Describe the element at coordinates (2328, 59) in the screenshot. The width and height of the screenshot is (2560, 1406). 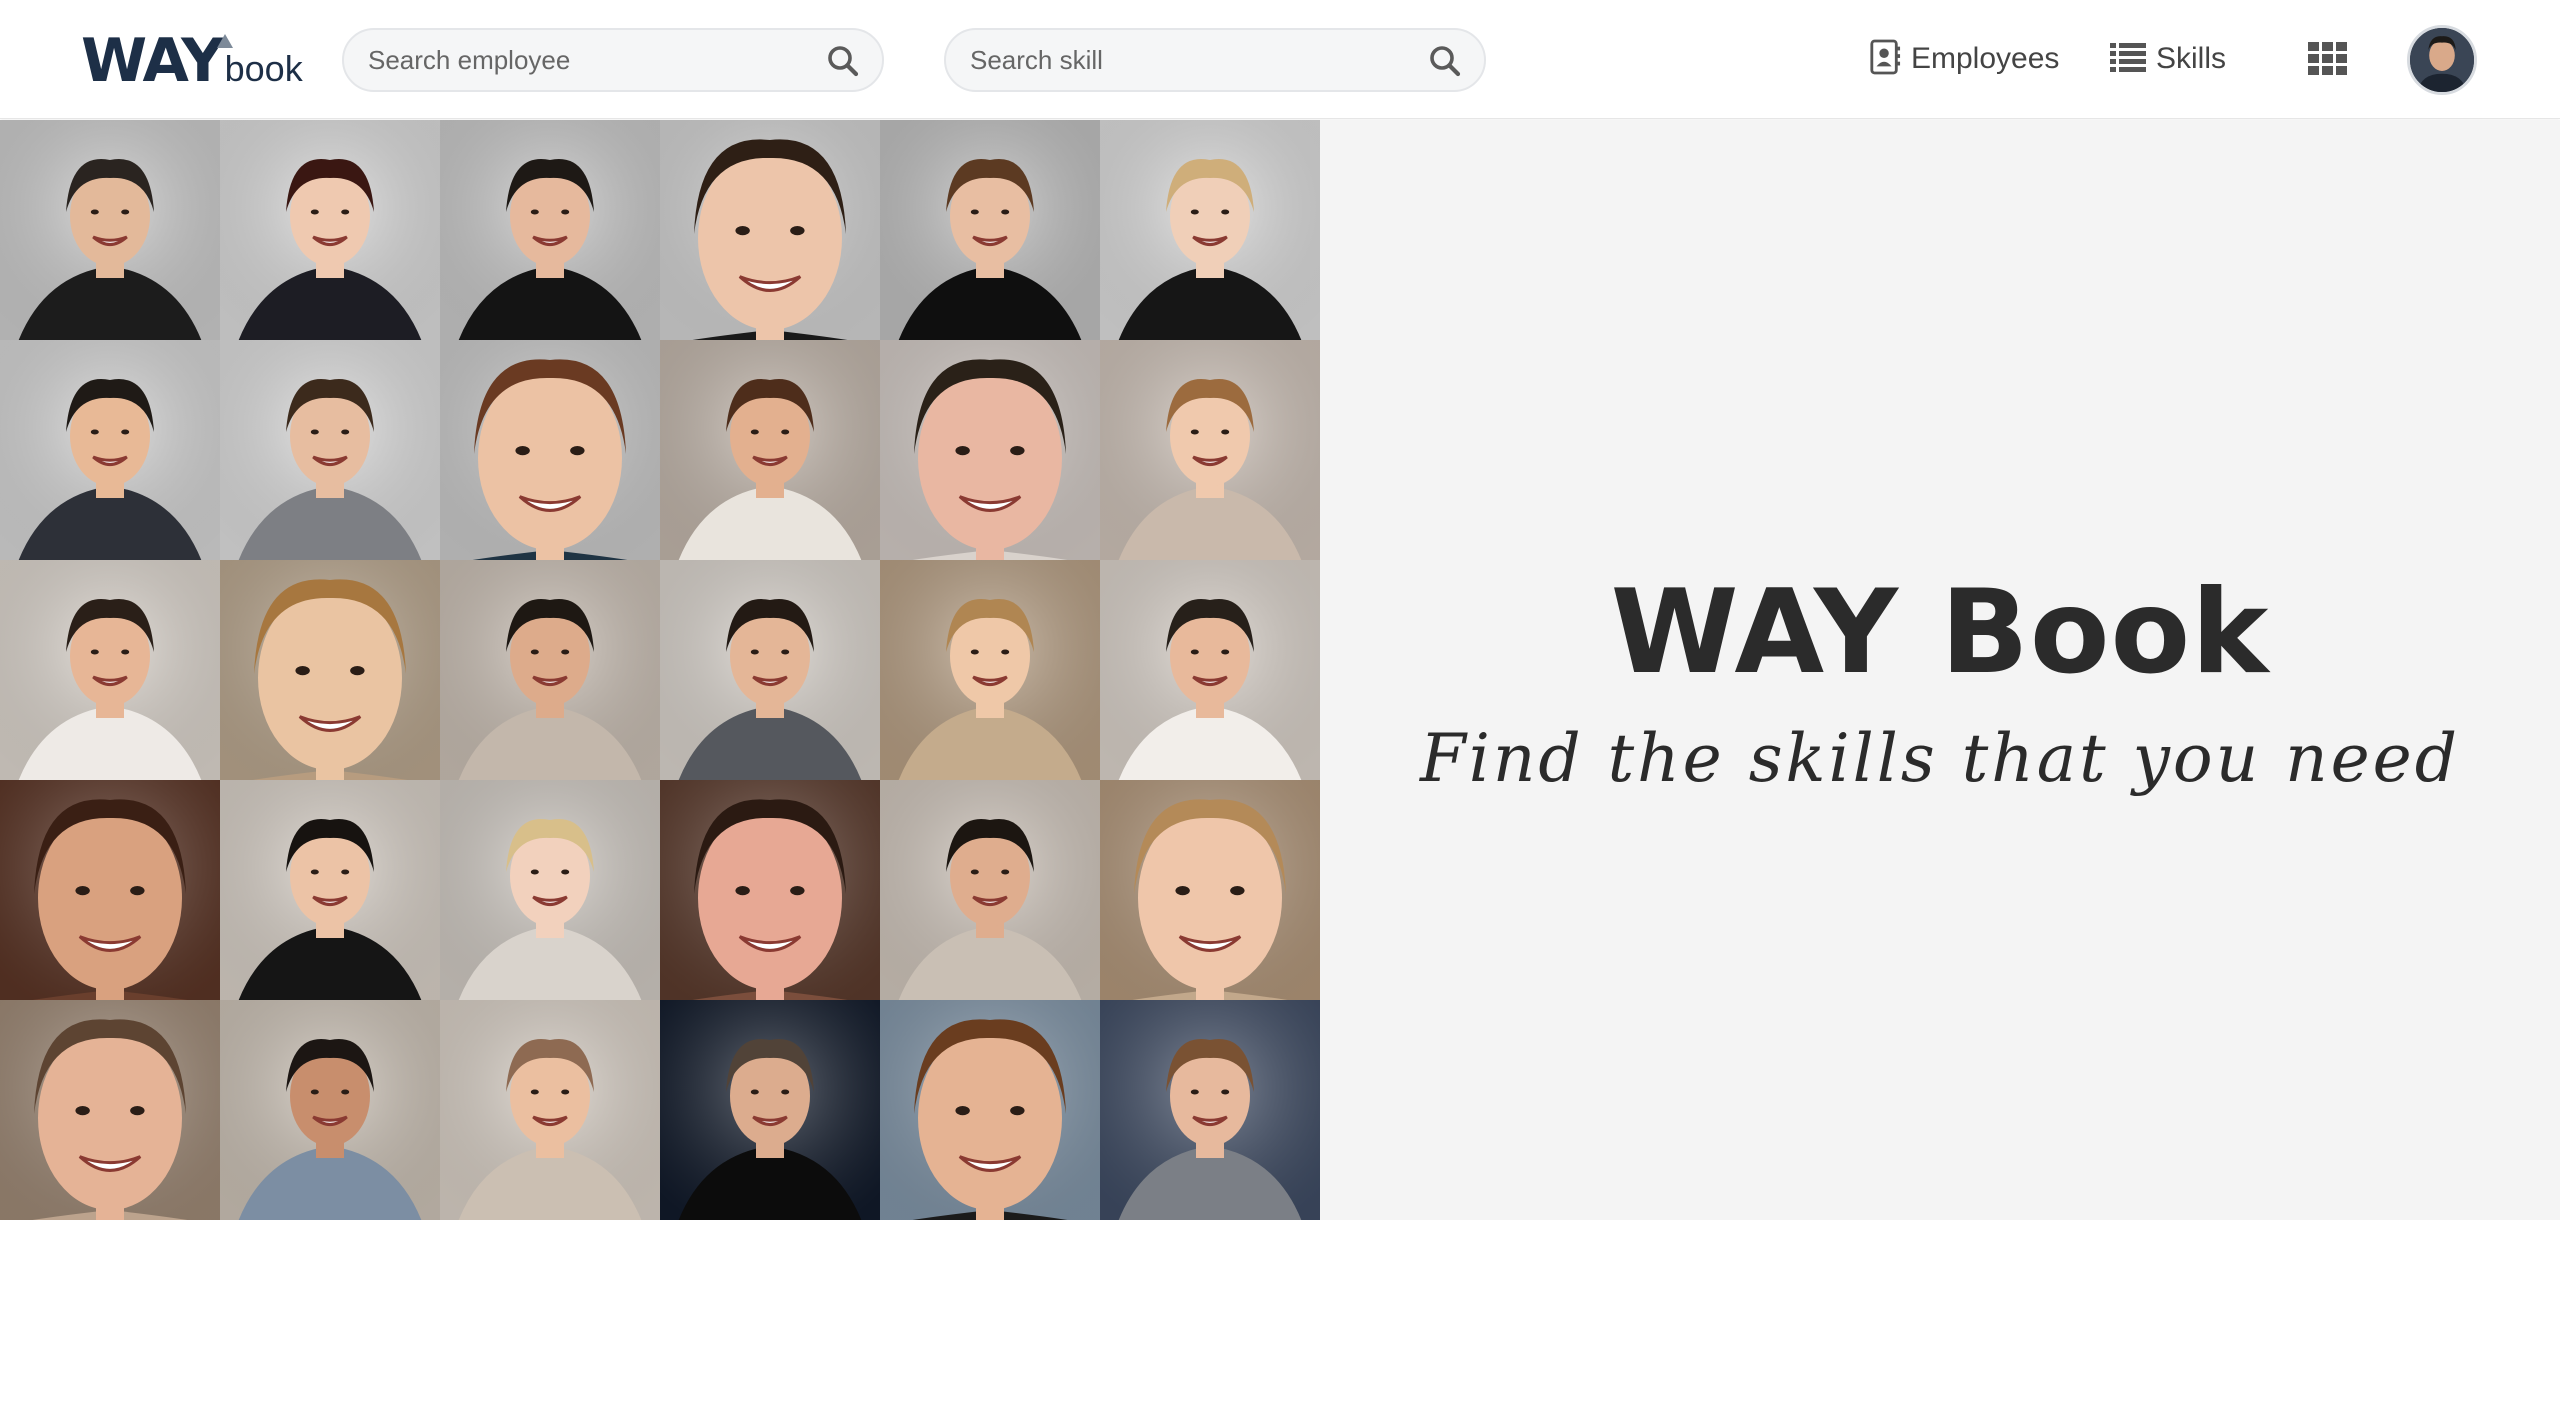
I see `grid-icon` at that location.